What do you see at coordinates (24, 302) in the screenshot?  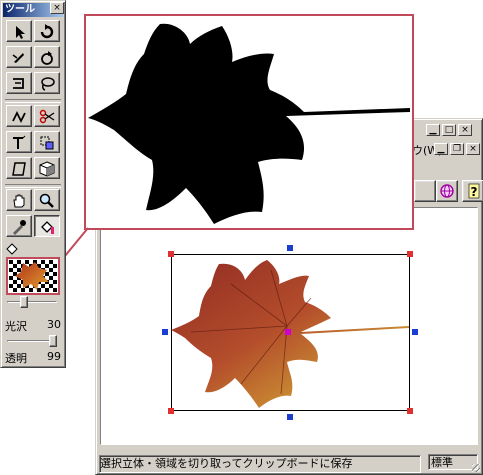 I see `gloss-slider-thumb` at bounding box center [24, 302].